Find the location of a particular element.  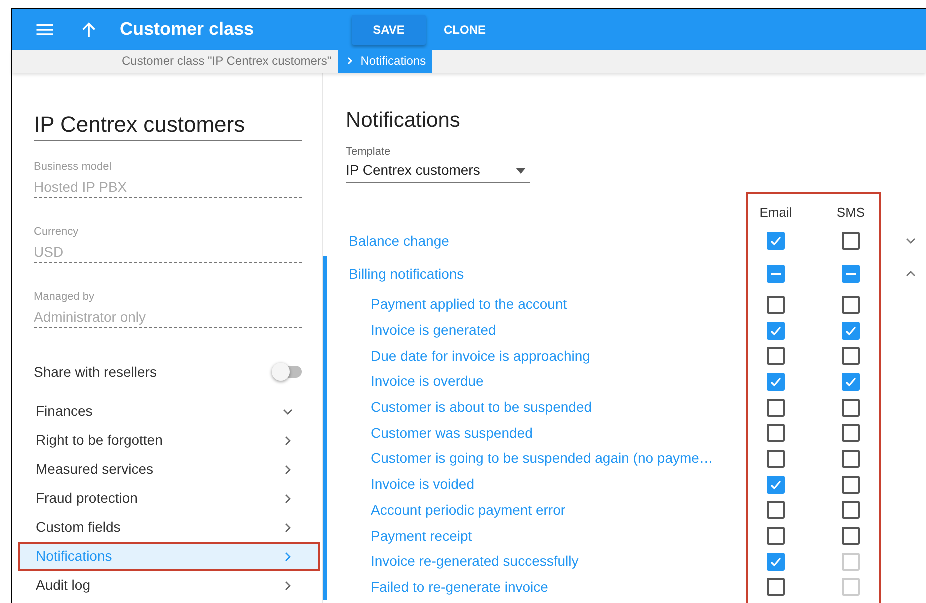

sidebar-item: Finances is located at coordinates (169, 411).